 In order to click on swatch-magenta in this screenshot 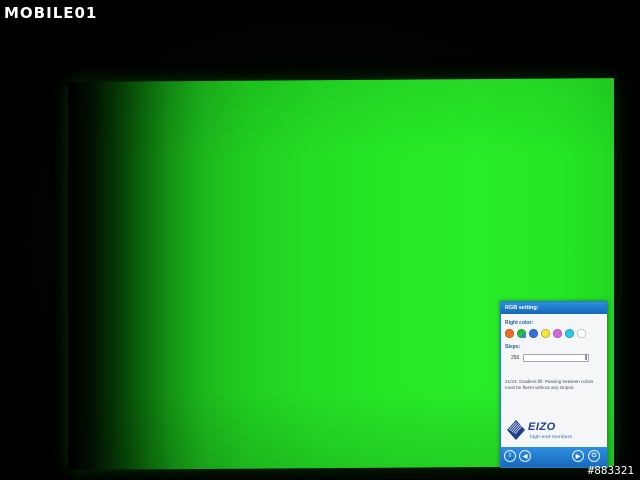, I will do `click(557, 333)`.